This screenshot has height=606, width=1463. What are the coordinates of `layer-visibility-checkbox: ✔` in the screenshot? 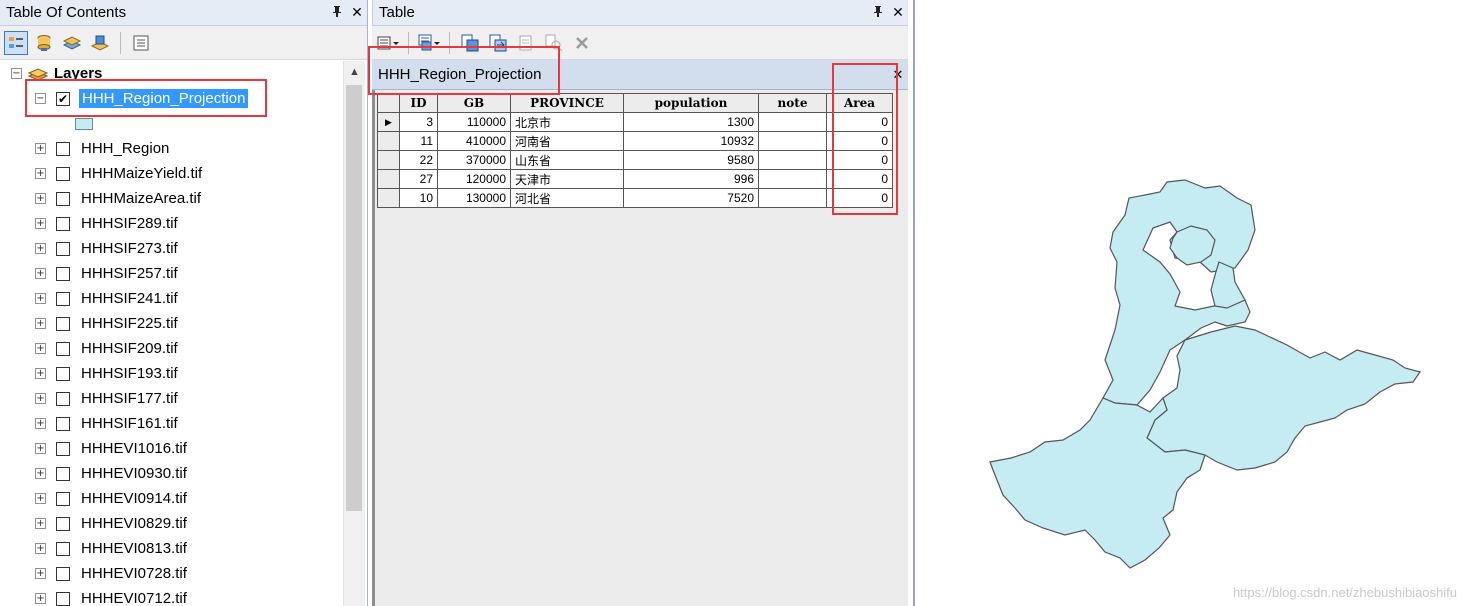 It's located at (63, 98).